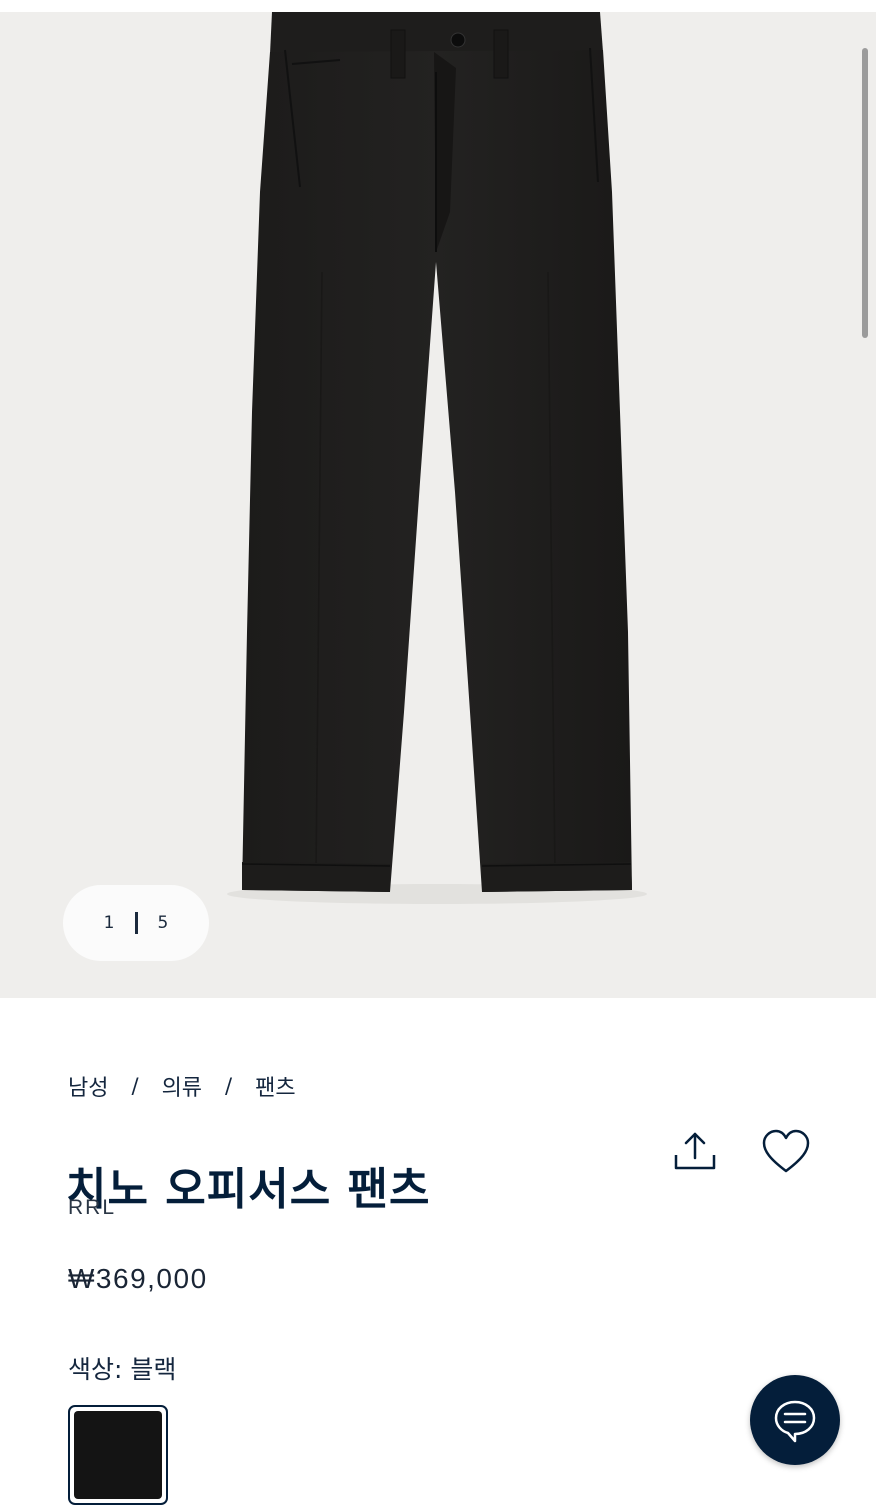 This screenshot has height=1505, width=876. What do you see at coordinates (109, 923) in the screenshot?
I see `counter-current: 1` at bounding box center [109, 923].